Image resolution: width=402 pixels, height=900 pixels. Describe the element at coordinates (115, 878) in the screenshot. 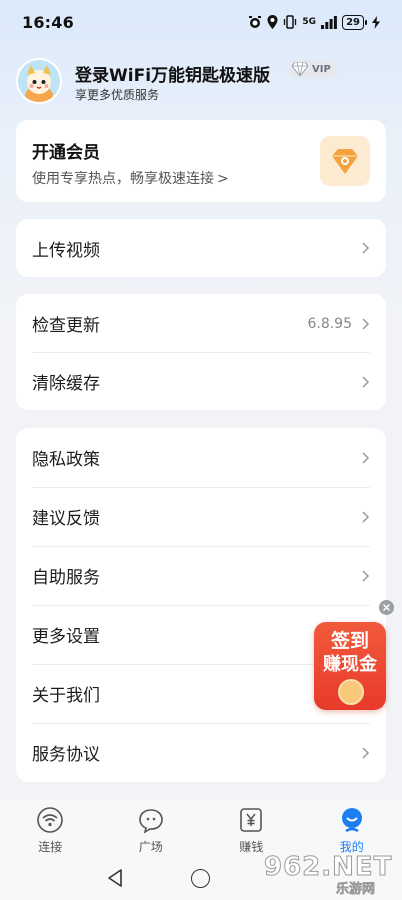

I see `back-triangle-icon` at that location.